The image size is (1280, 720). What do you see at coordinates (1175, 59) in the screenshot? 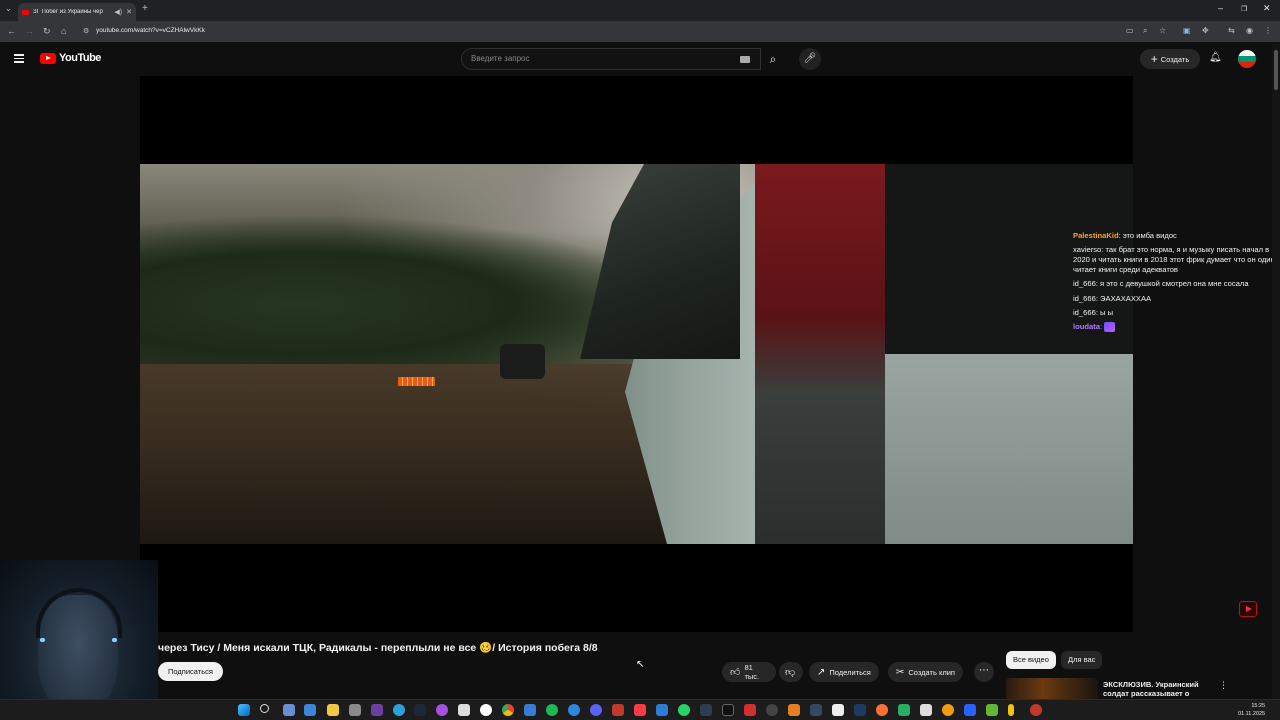
I see `create-button-label: Создать` at bounding box center [1175, 59].